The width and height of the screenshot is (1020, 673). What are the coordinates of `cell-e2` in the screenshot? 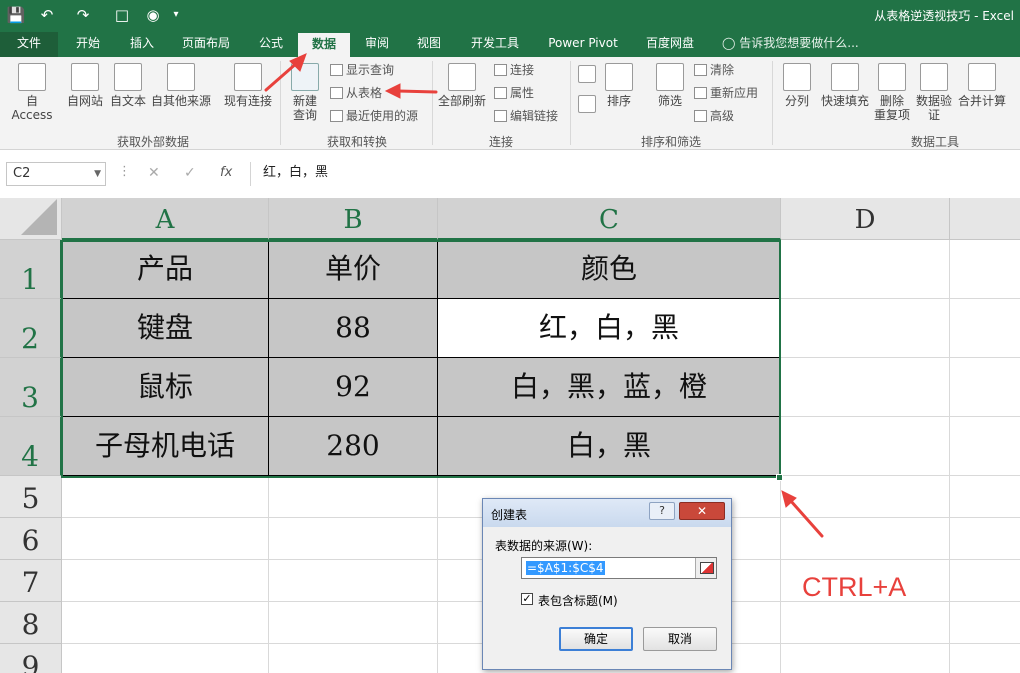 It's located at (985, 328).